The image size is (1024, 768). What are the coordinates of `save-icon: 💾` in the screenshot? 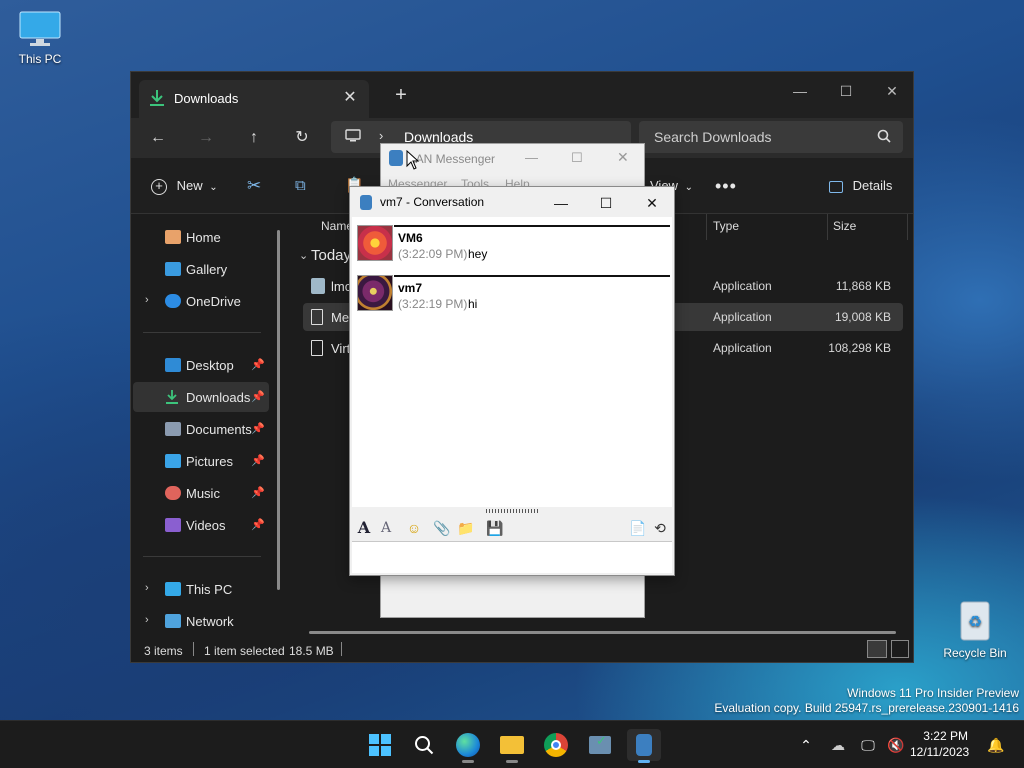 It's located at (495, 528).